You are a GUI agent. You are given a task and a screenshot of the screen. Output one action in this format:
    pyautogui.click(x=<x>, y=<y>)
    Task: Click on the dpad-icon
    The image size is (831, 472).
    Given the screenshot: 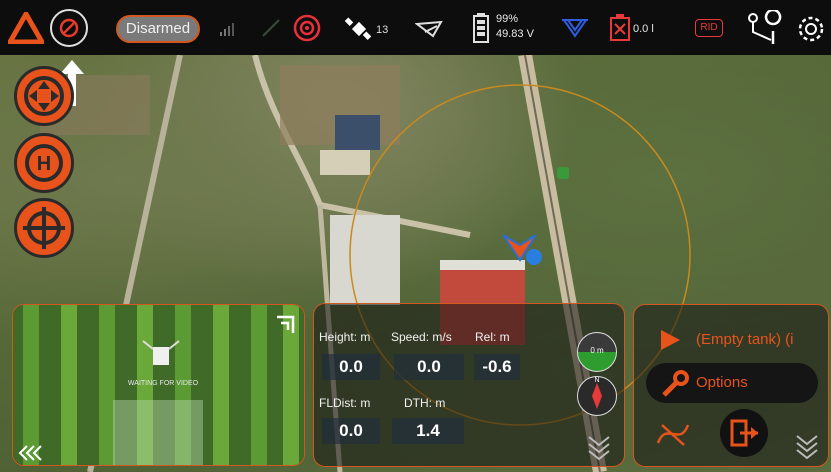 What is the action you would take?
    pyautogui.click(x=44, y=96)
    